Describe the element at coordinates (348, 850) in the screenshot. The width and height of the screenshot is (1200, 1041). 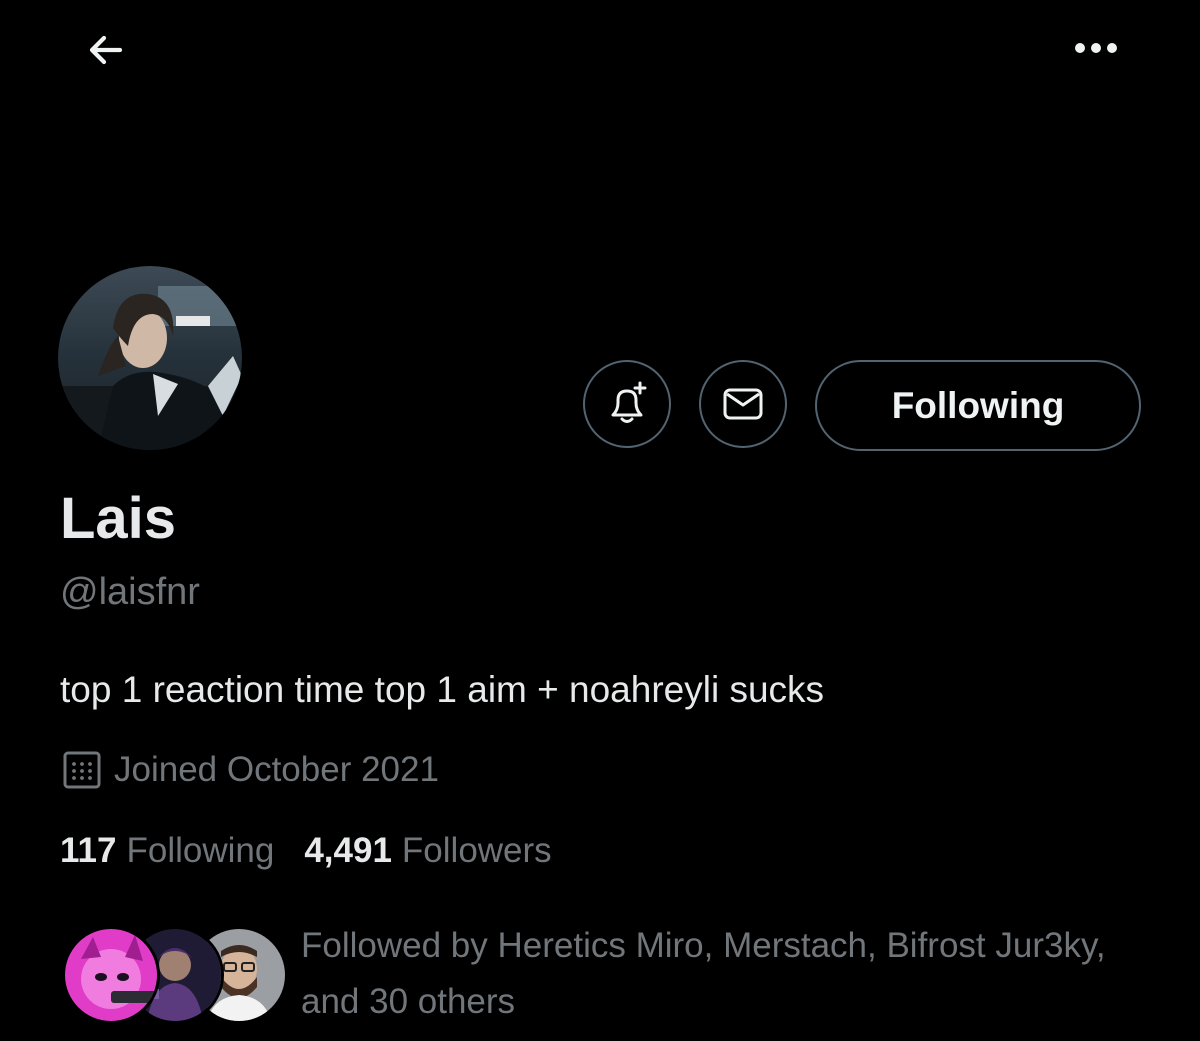
I see `followers-count: 4,491` at that location.